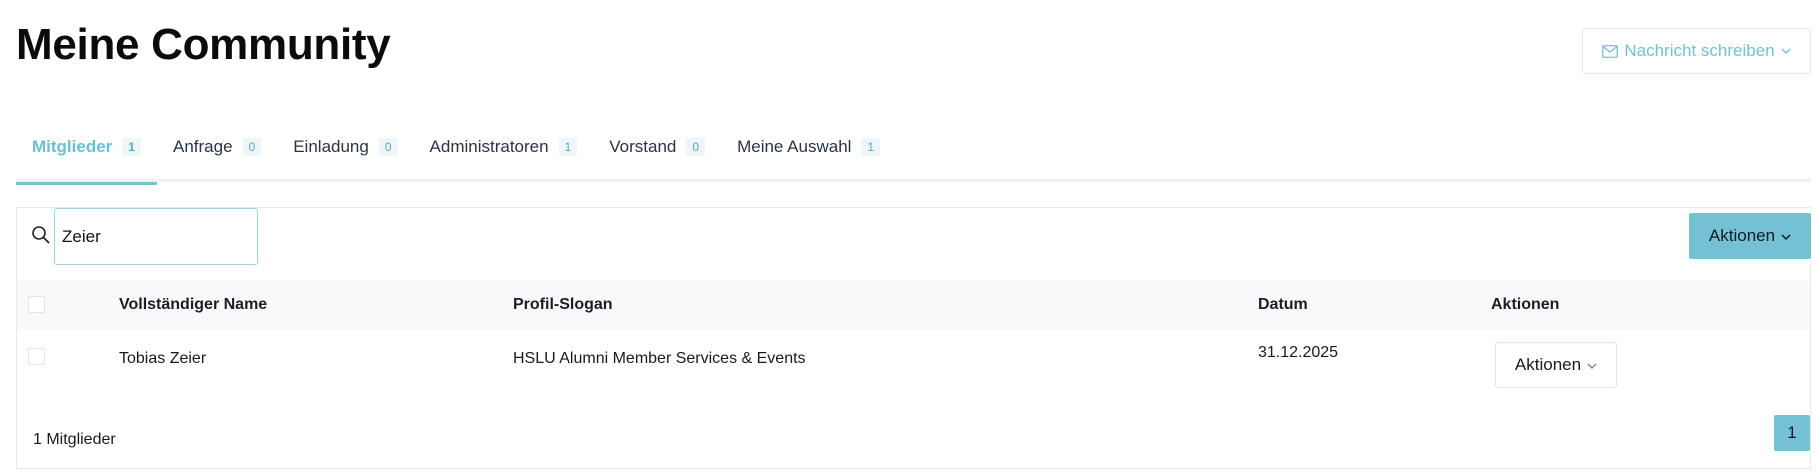 The width and height of the screenshot is (1819, 476). Describe the element at coordinates (794, 146) in the screenshot. I see `tab-label: Meine Auswahl` at that location.